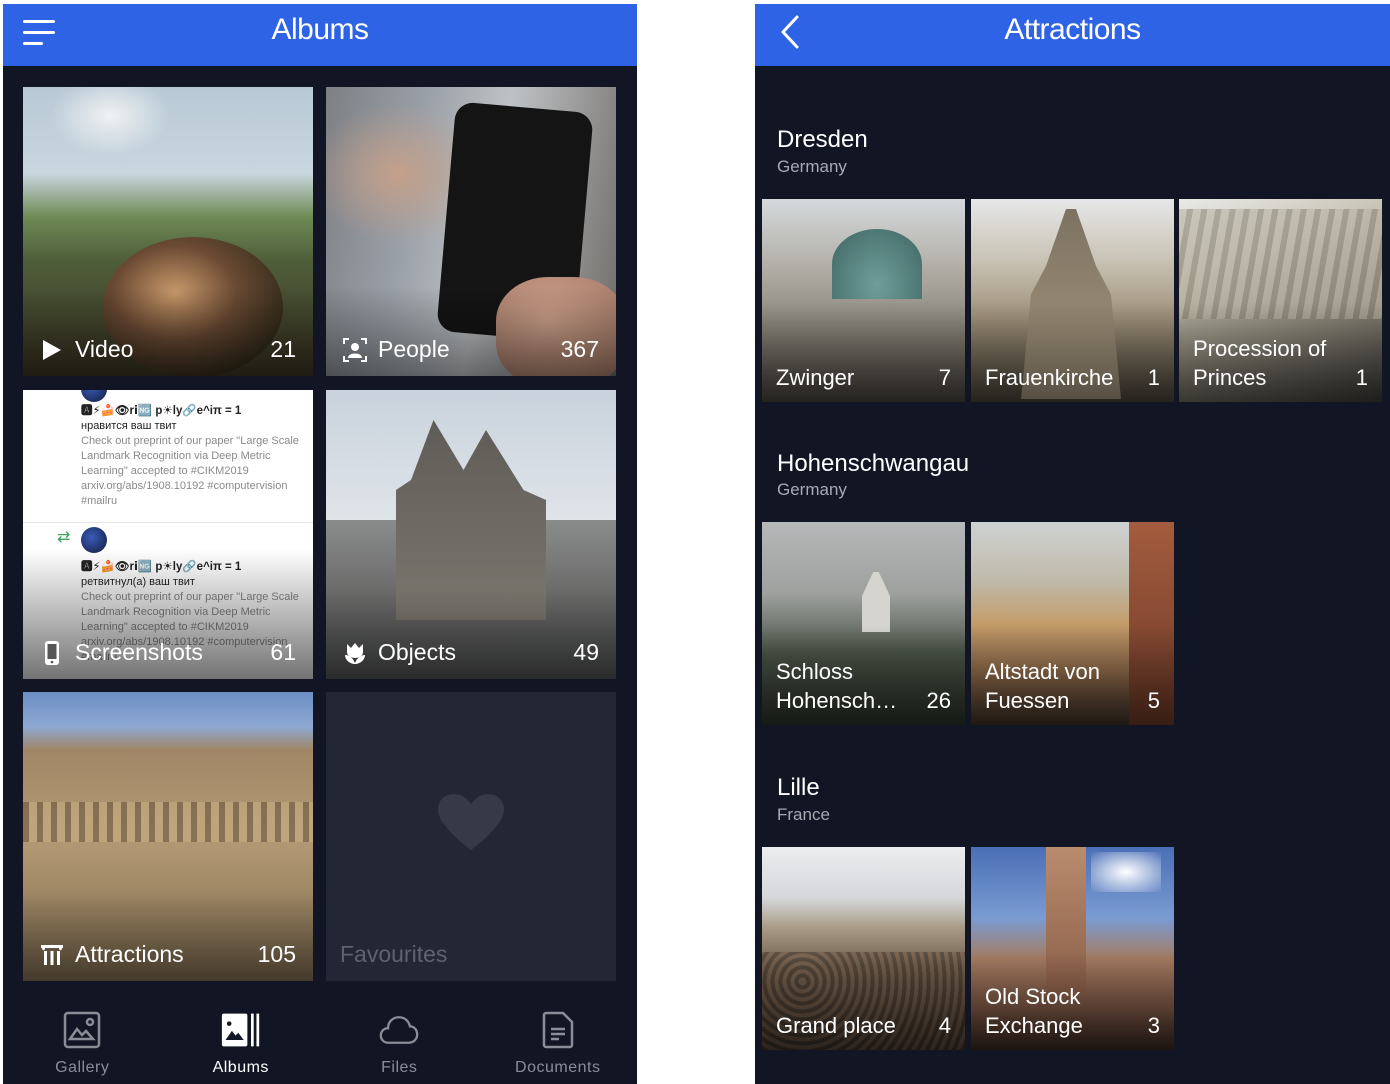 The height and width of the screenshot is (1084, 1390). What do you see at coordinates (863, 623) in the screenshot?
I see `attraction-tile: Schloss Hohensch… 26` at bounding box center [863, 623].